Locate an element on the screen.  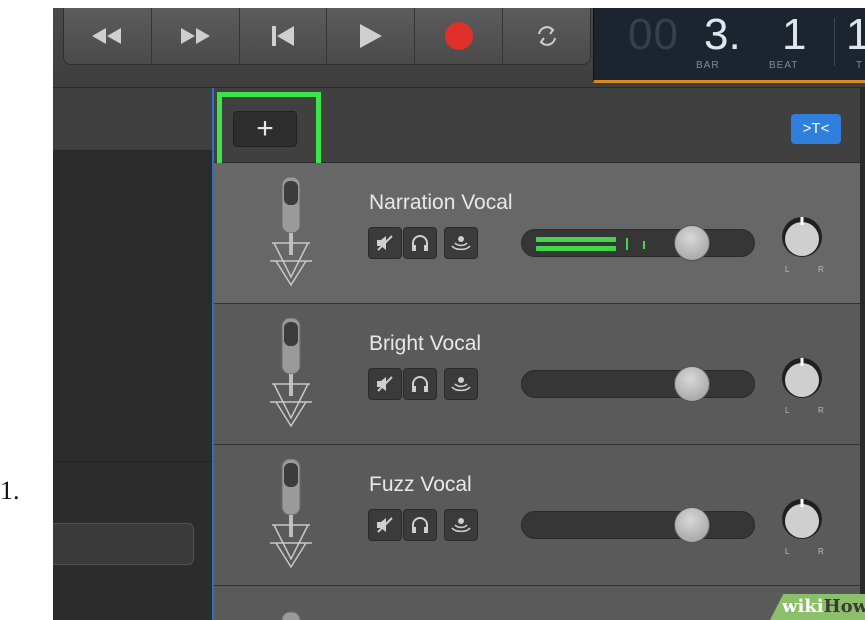
lcd-display: 00 3. 1 1 BAR BEAT T is located at coordinates (729, 45).